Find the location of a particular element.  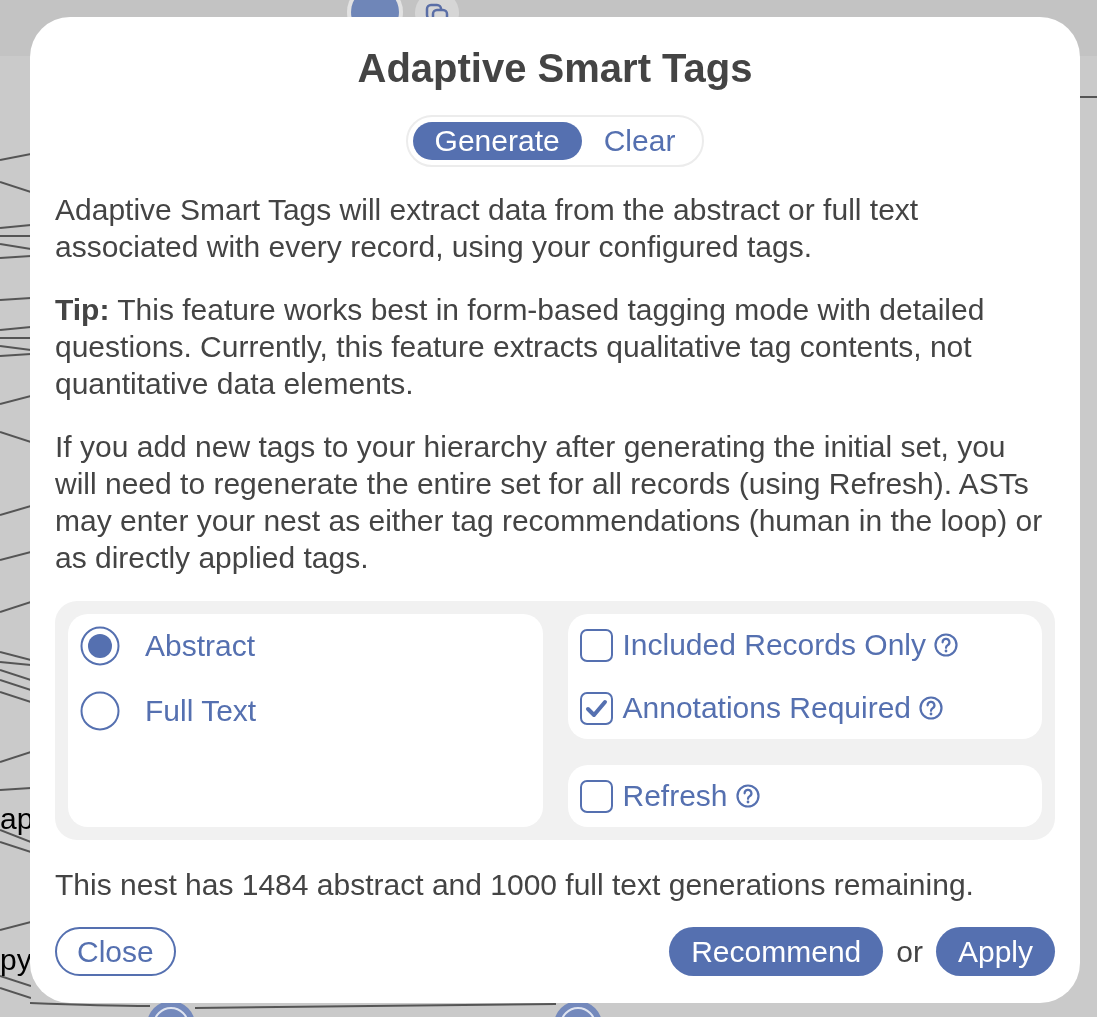

option-label: Abstract is located at coordinates (200, 646).